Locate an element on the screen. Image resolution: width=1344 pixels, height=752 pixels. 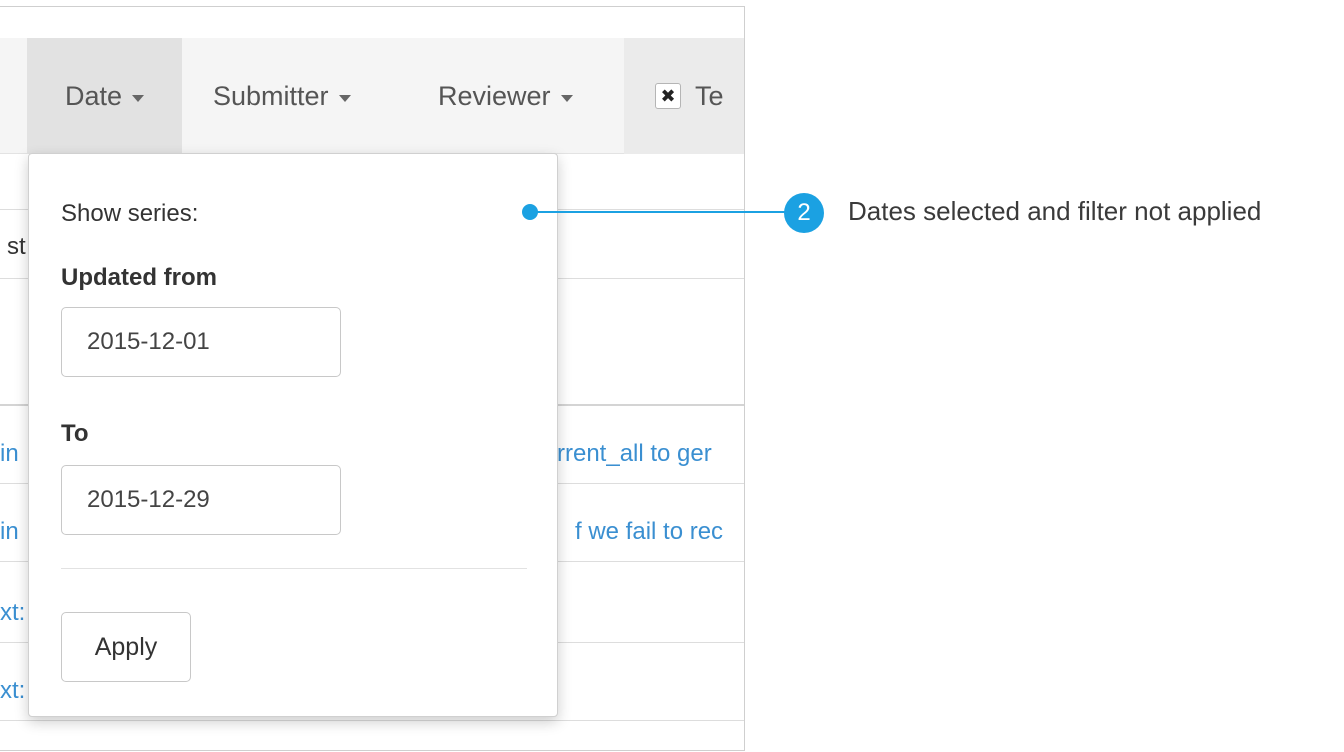
table-row-link: rrent_all to ger is located at coordinates (634, 454).